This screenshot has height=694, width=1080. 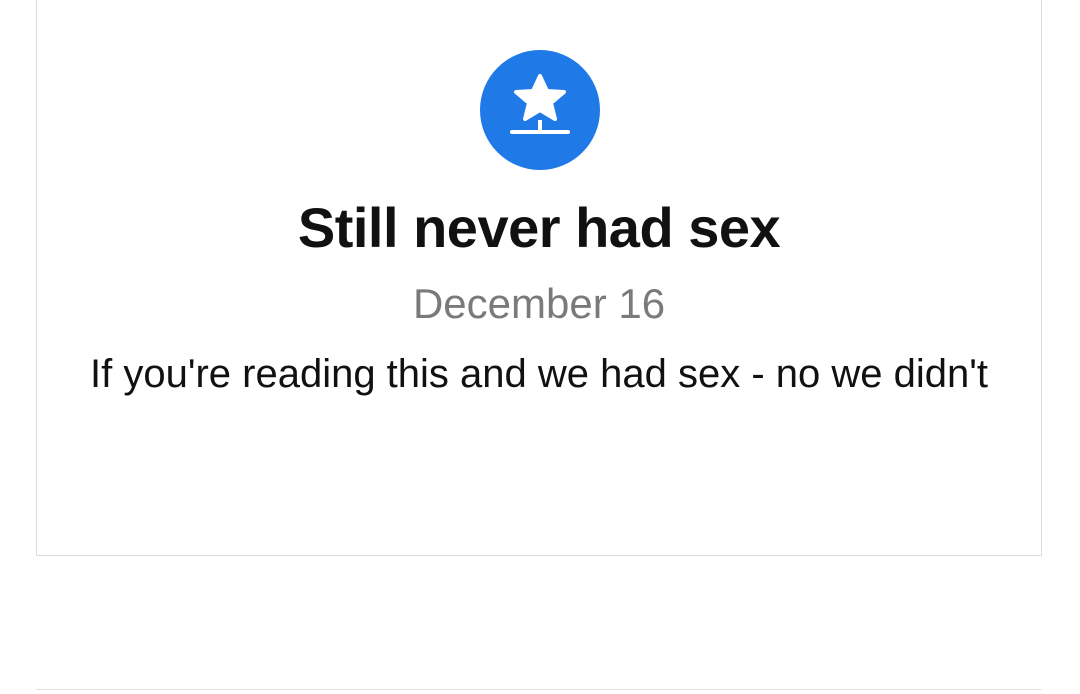 What do you see at coordinates (539, 303) in the screenshot?
I see `event-date: December 16` at bounding box center [539, 303].